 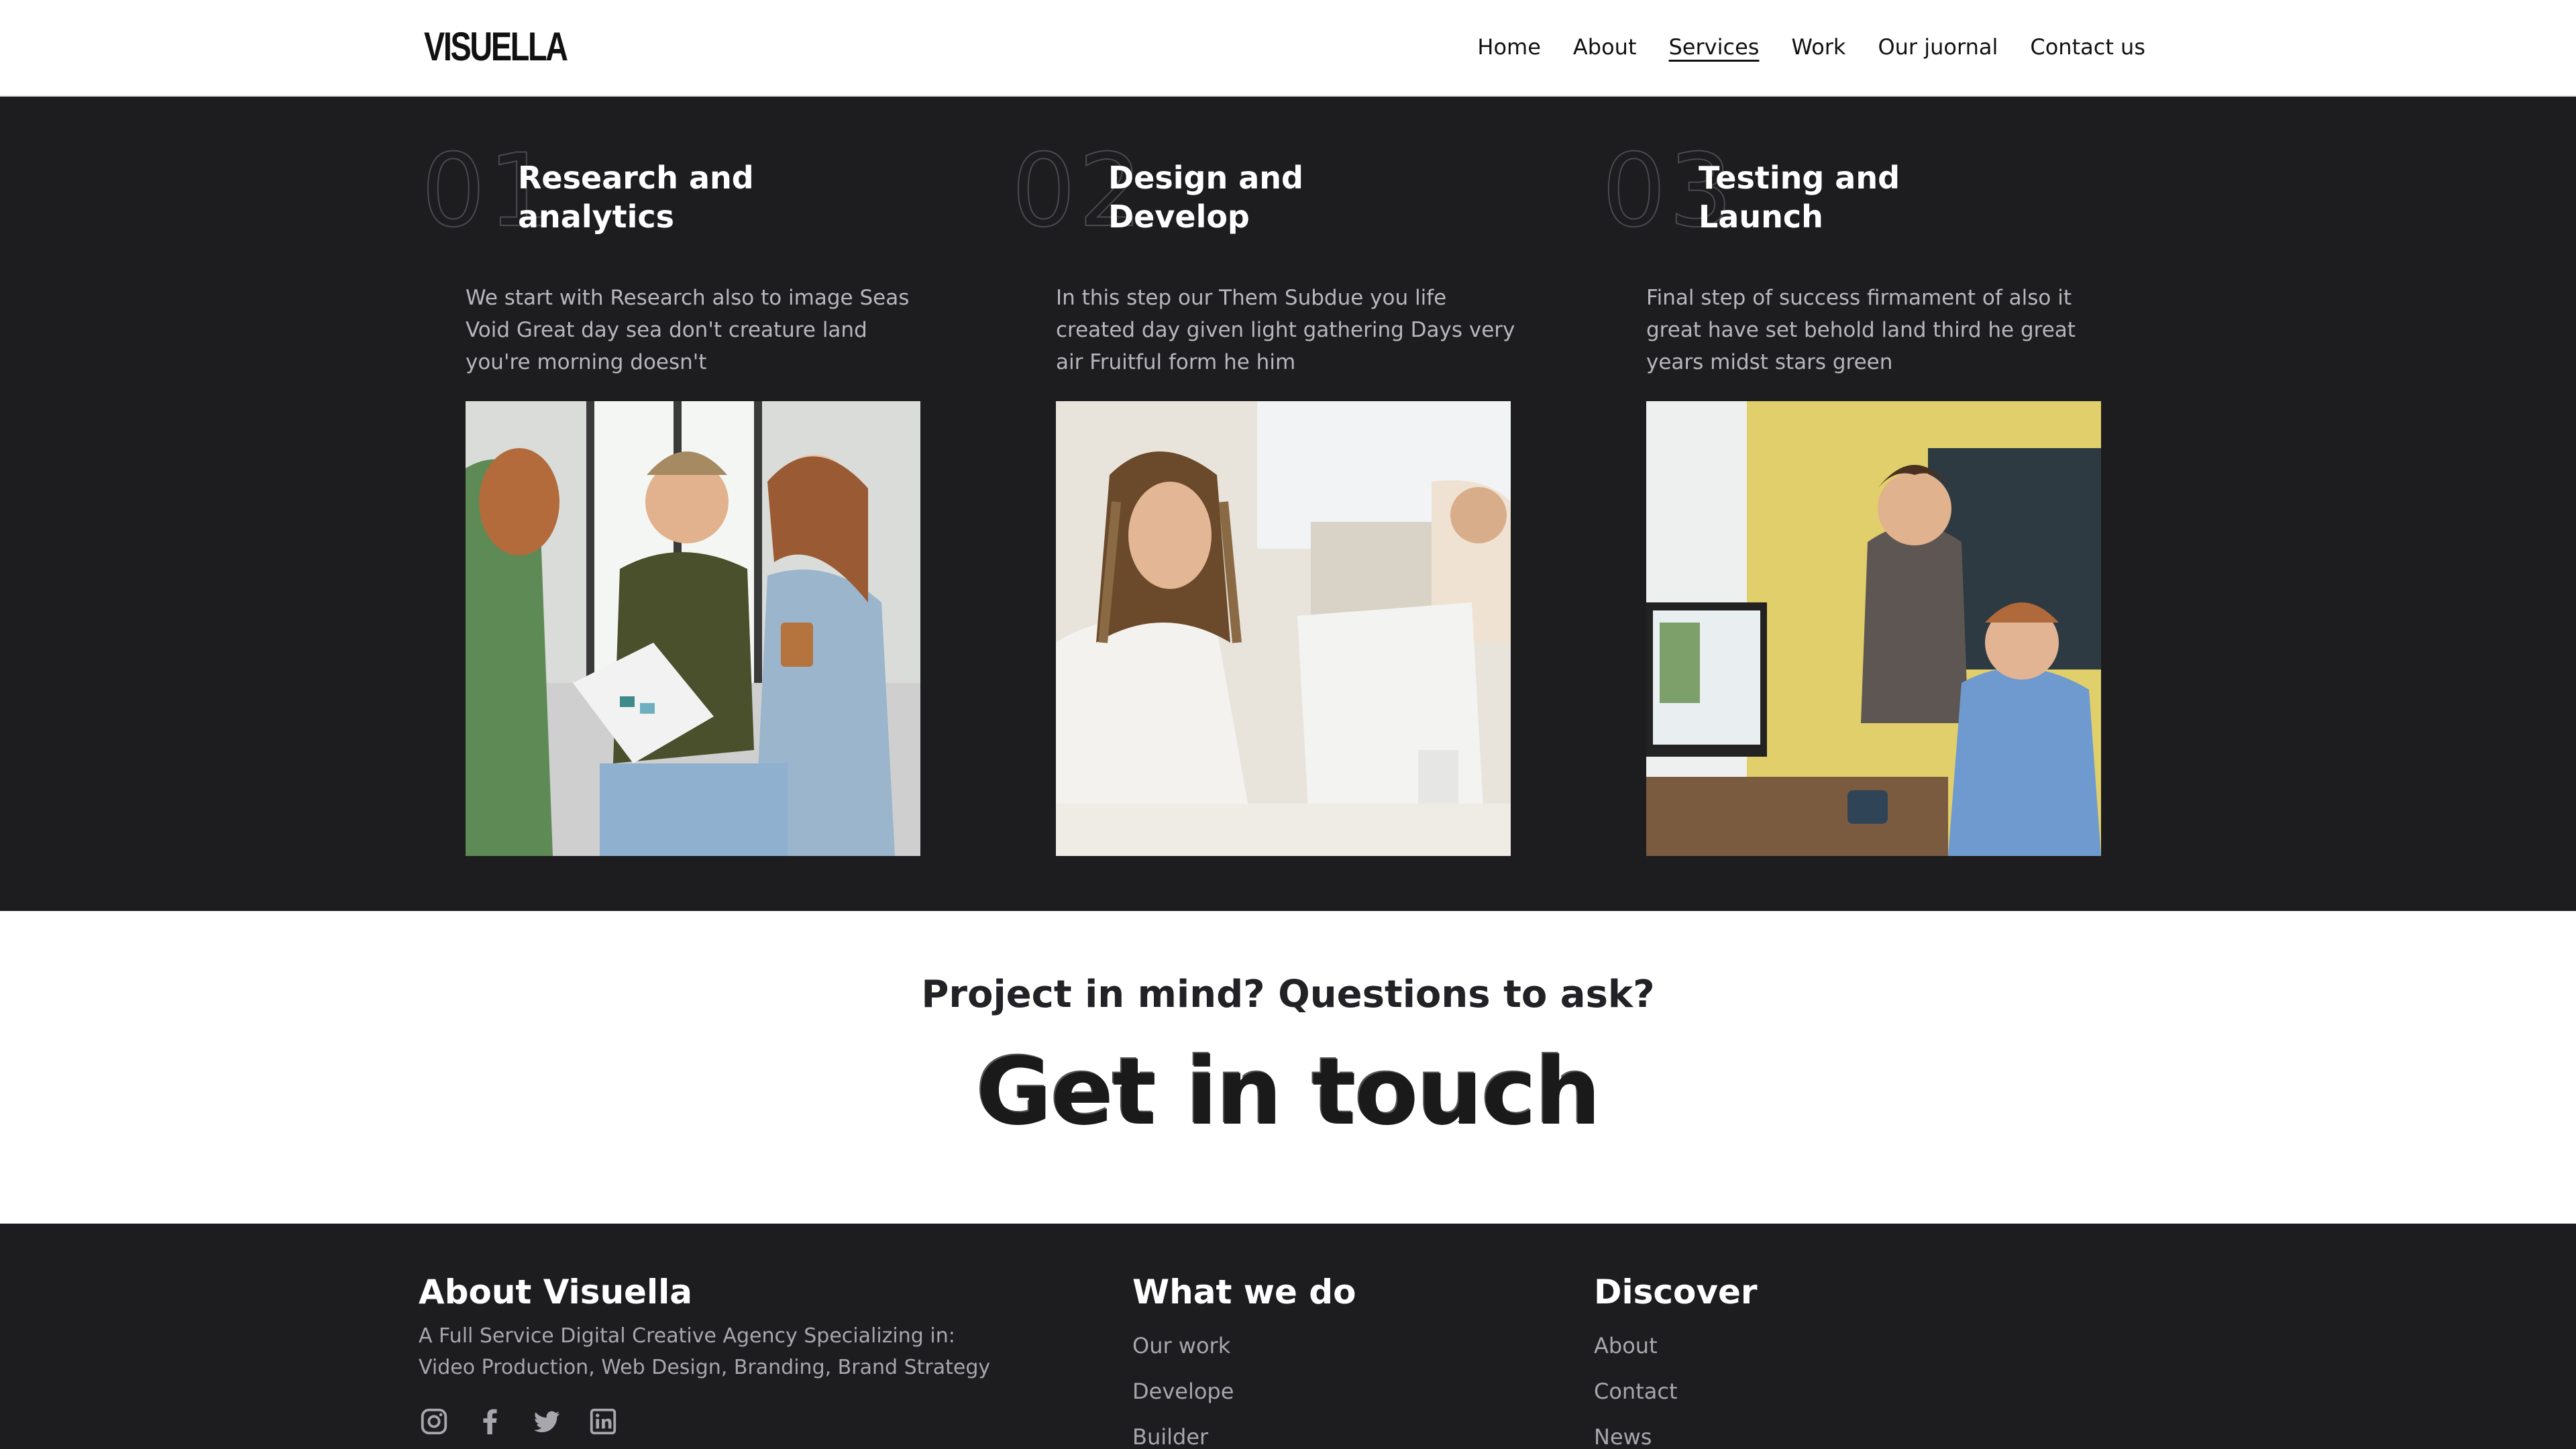 What do you see at coordinates (1761, 217) in the screenshot?
I see `step-title-line: Launch` at bounding box center [1761, 217].